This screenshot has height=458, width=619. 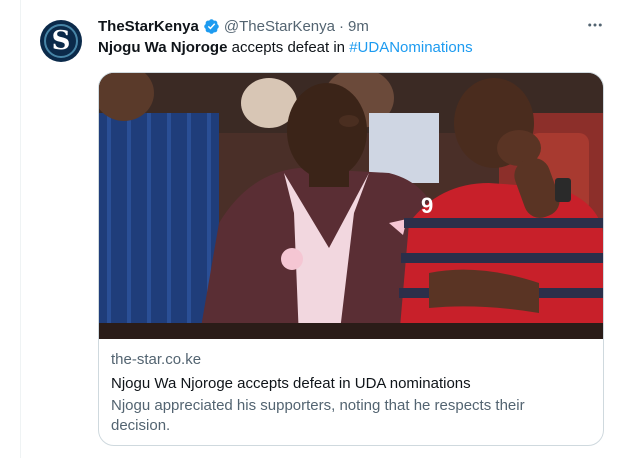 I want to click on jersey-number: 9, so click(x=427, y=205).